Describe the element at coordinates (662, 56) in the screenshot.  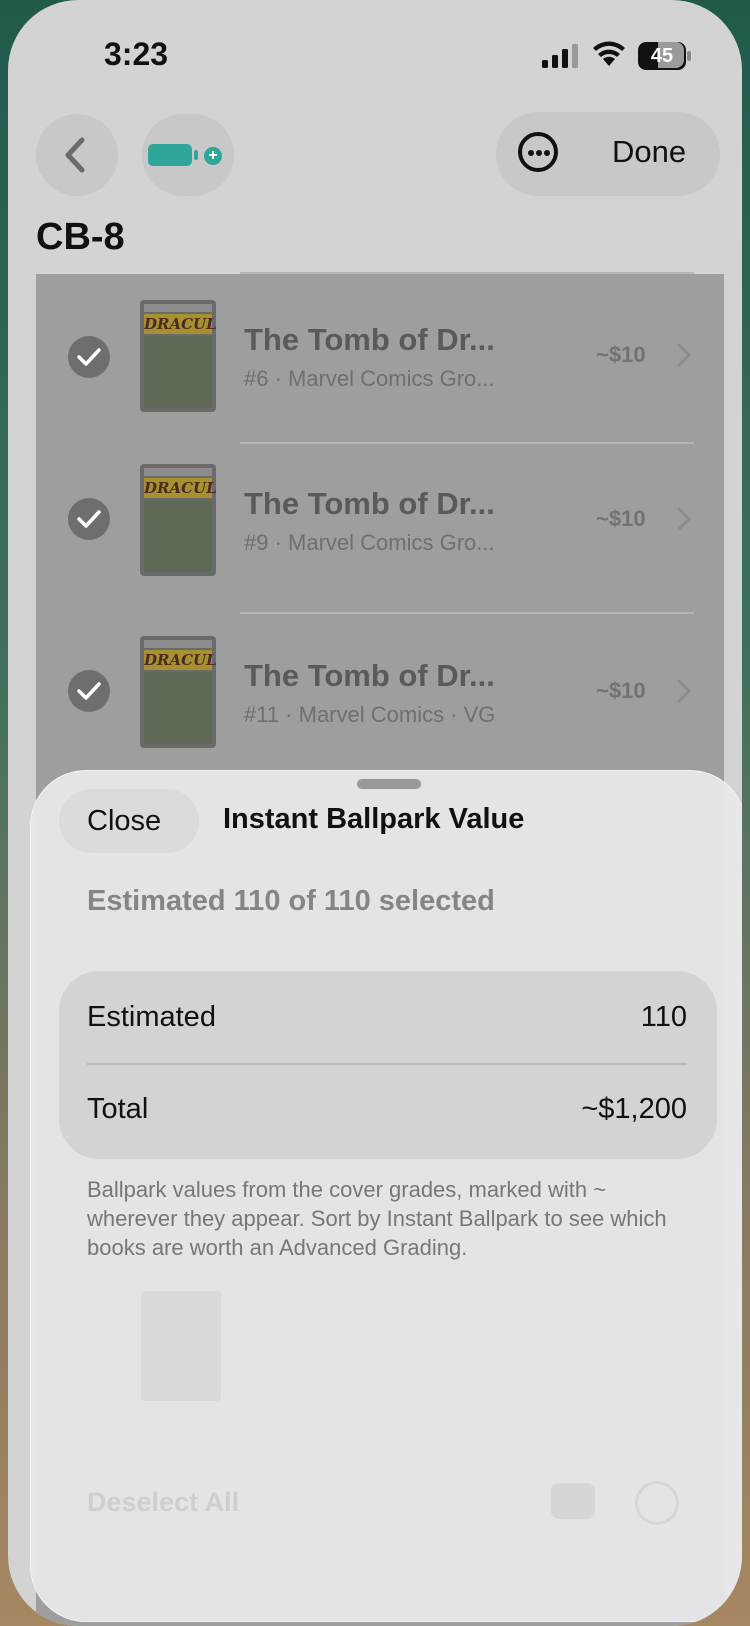
I see `battery-level: 45` at that location.